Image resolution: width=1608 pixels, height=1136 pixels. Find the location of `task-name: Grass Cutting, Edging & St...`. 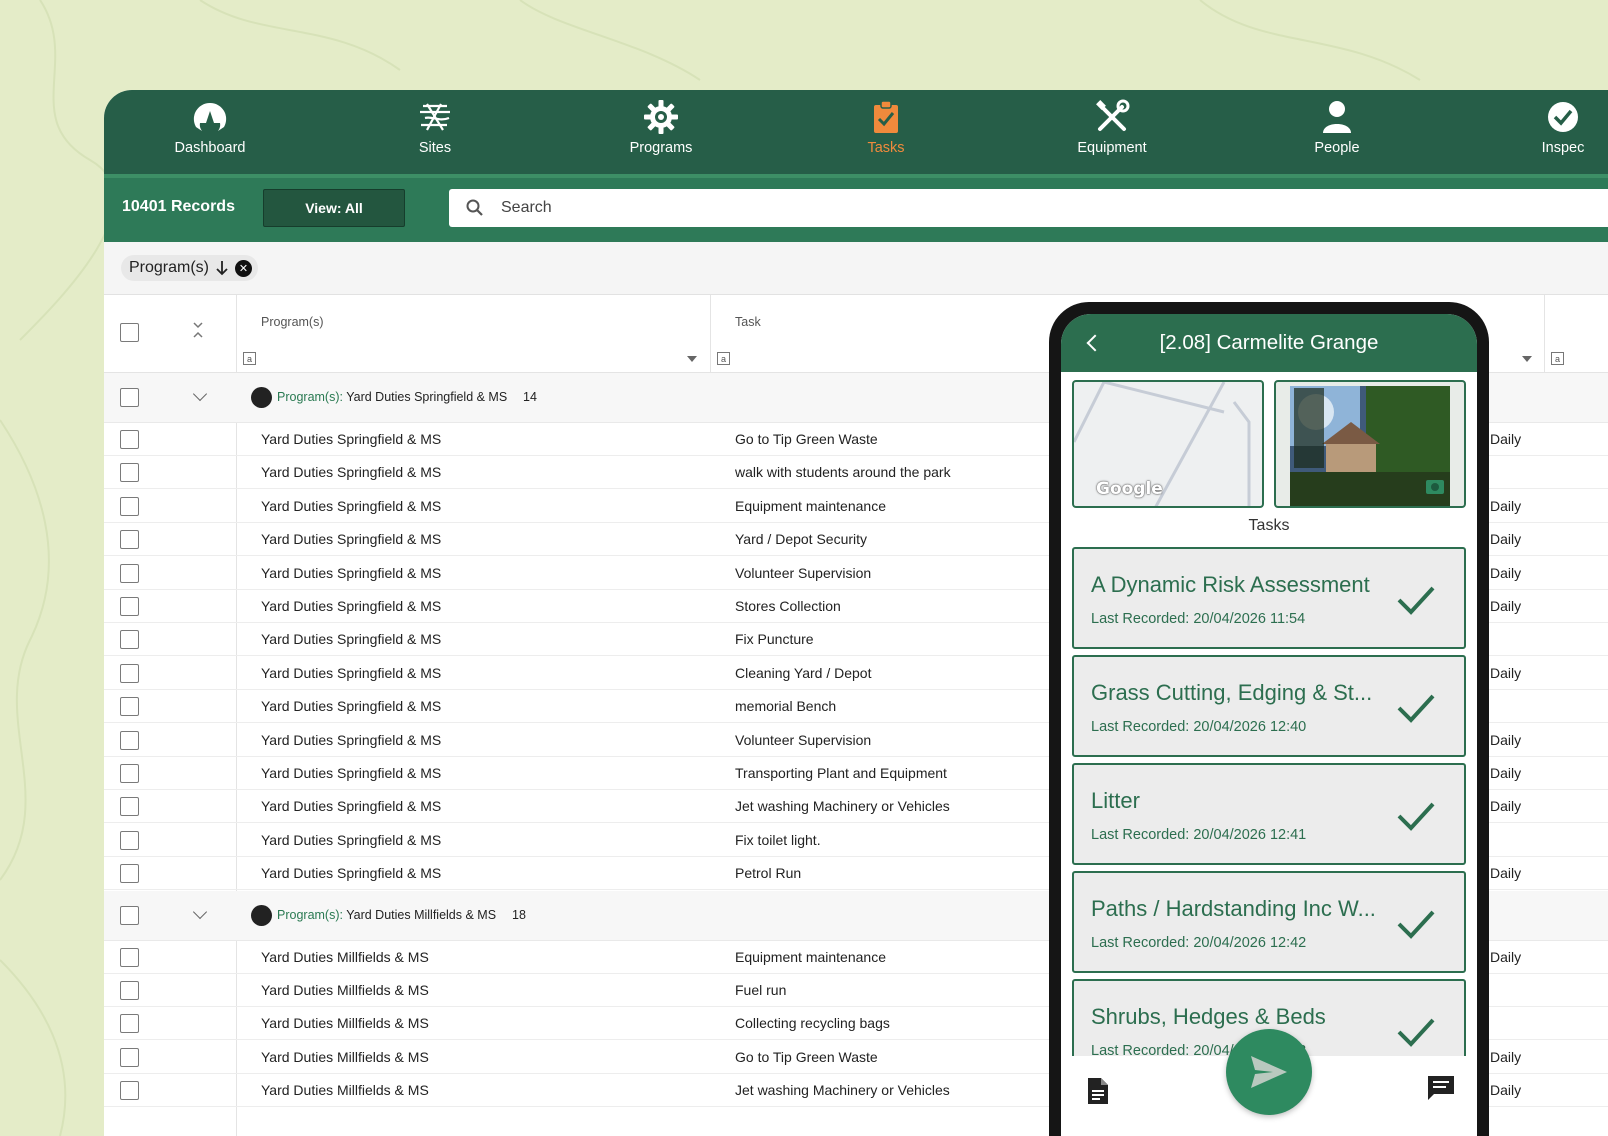

task-name: Grass Cutting, Edging & St... is located at coordinates (1232, 692).